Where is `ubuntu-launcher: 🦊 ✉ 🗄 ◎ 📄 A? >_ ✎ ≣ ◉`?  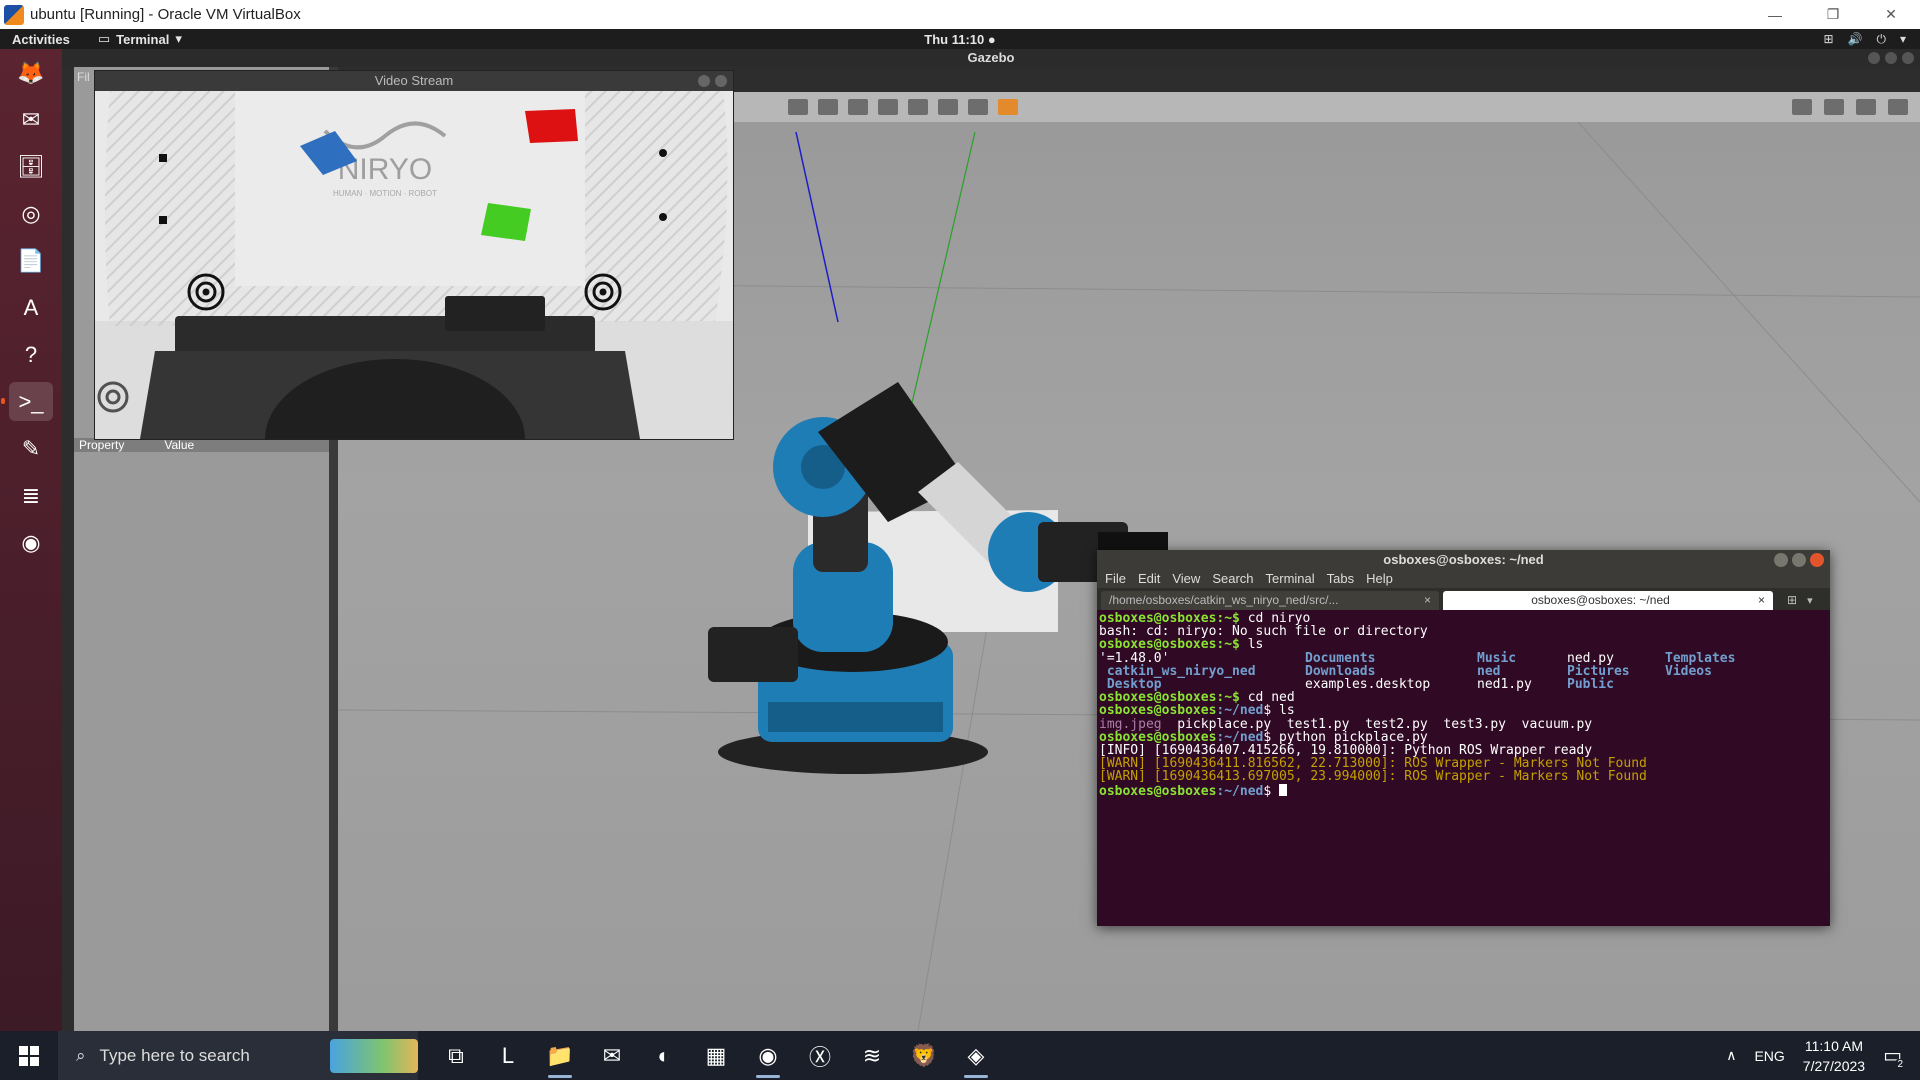
ubuntu-launcher: 🦊 ✉ 🗄 ◎ 📄 A? >_ ✎ ≣ ◉ is located at coordinates (31, 540).